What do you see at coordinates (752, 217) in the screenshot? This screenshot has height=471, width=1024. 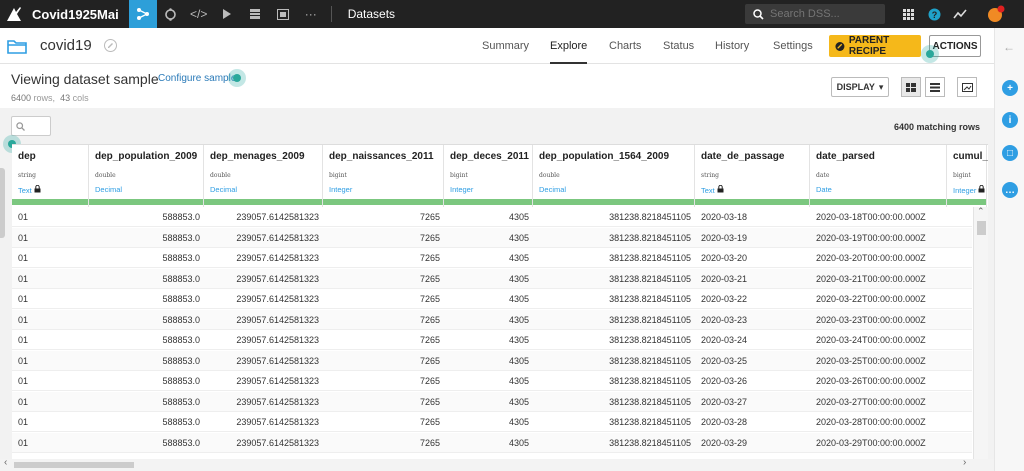 I see `table-cell: 2020-03-18` at bounding box center [752, 217].